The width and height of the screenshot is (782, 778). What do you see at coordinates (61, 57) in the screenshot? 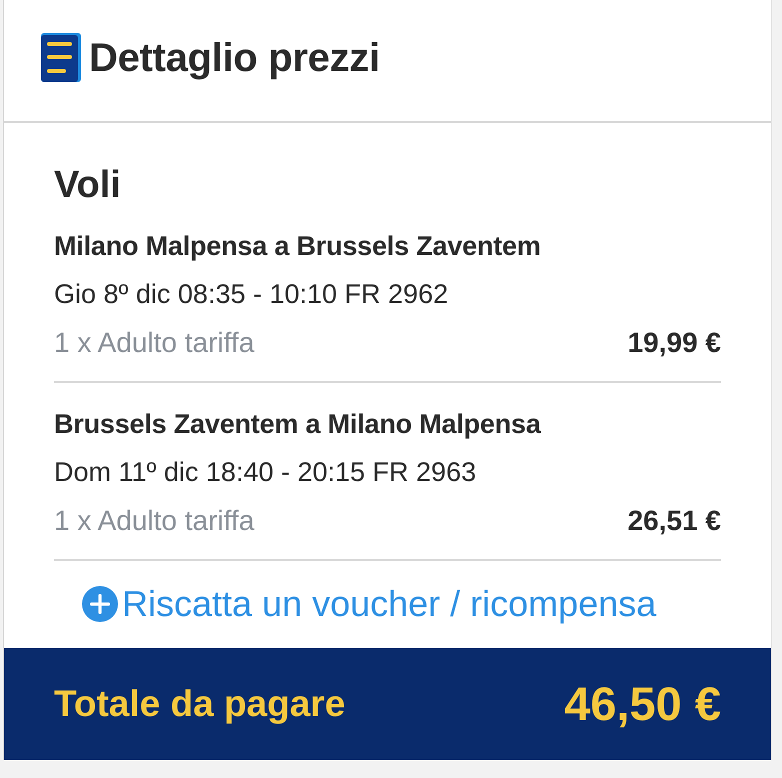
I see `document-list-icon` at bounding box center [61, 57].